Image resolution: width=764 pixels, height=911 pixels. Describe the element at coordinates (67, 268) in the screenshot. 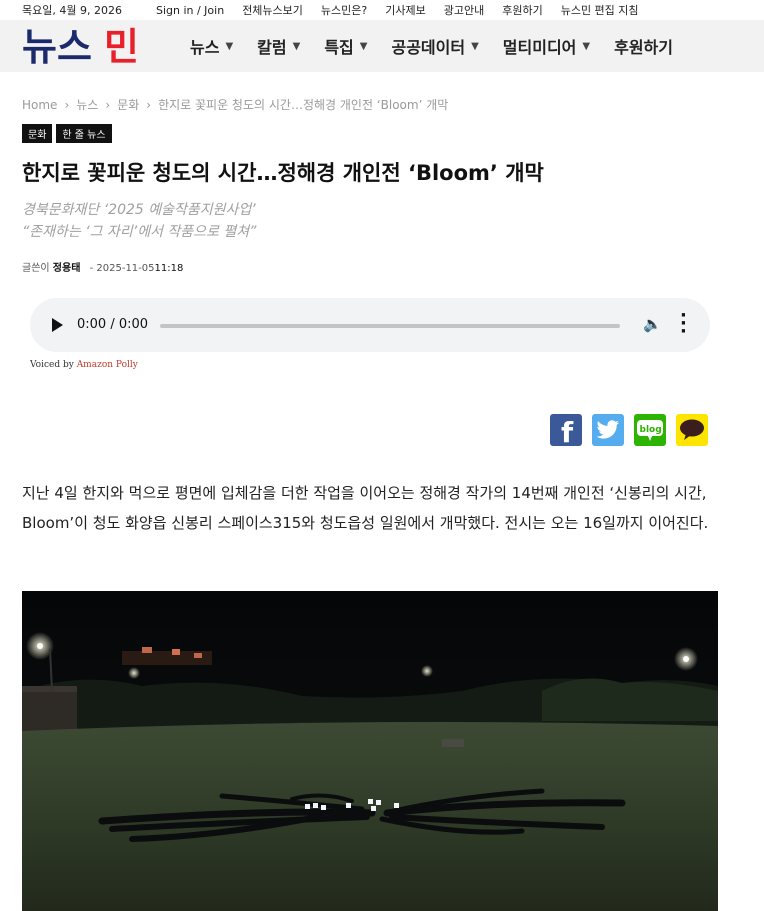

I see `author-name: 정용태` at that location.